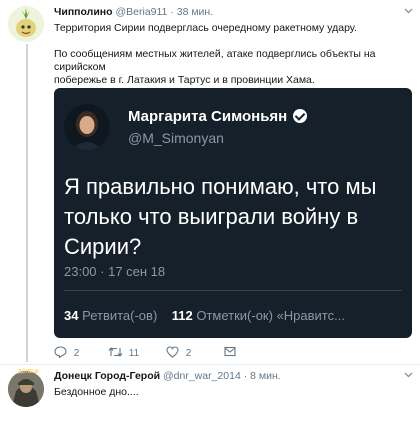  I want to click on embedded-author-handle: @M_Simonyan, so click(176, 138).